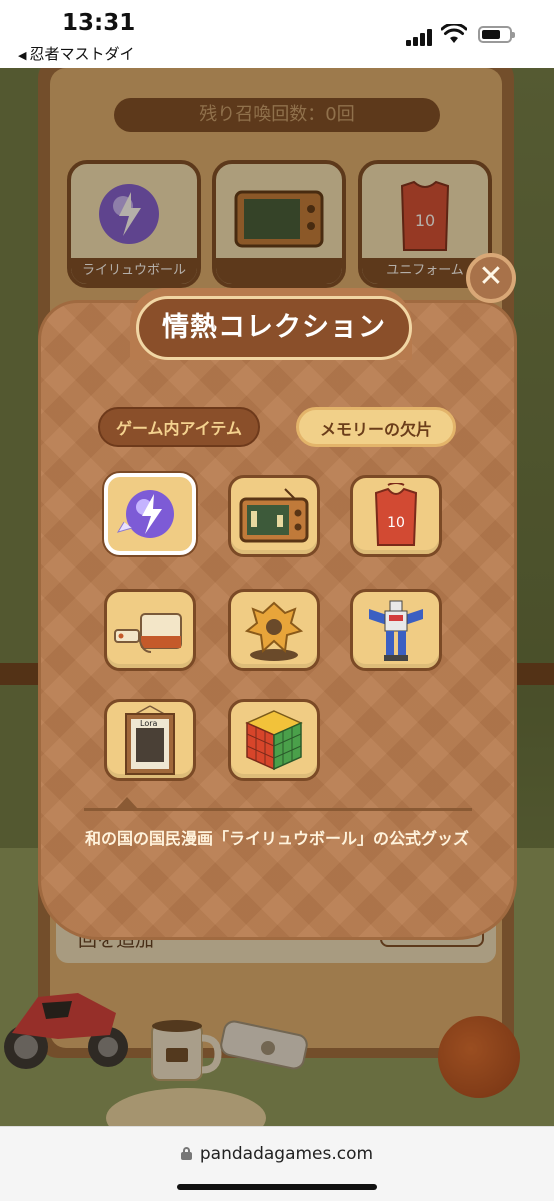 The width and height of the screenshot is (554, 1201). I want to click on collection-item-robot-figure, so click(396, 630).